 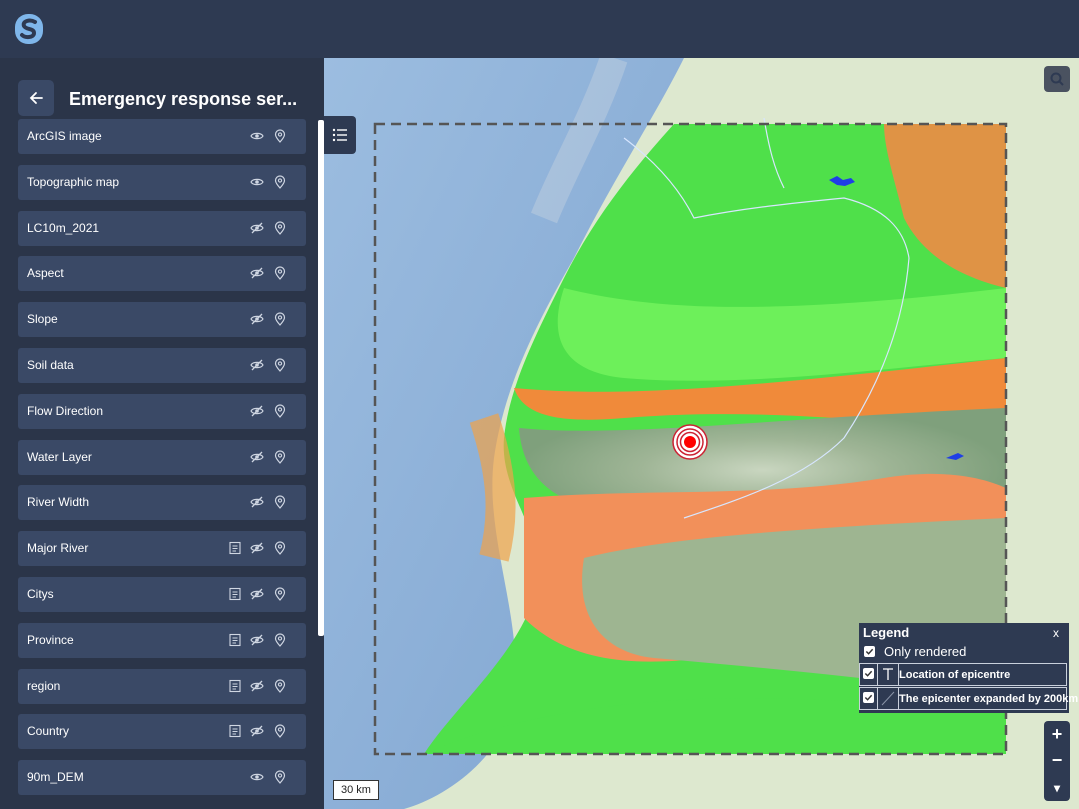 What do you see at coordinates (162, 182) in the screenshot?
I see `layer-item: Topographic map` at bounding box center [162, 182].